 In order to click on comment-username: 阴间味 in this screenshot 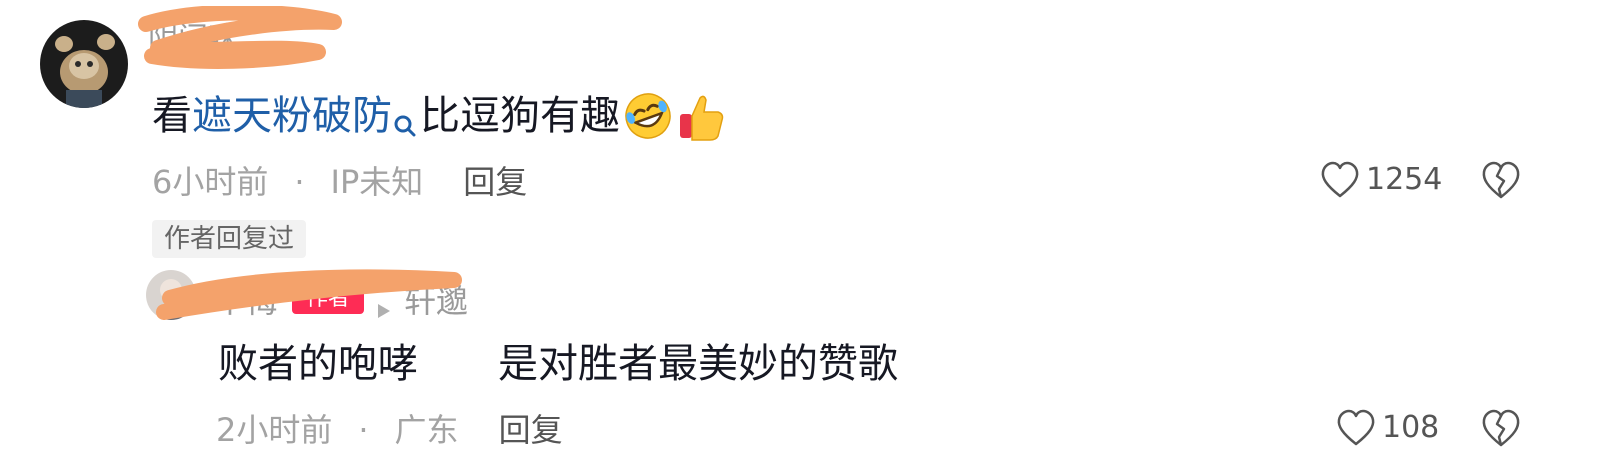, I will do `click(193, 39)`.